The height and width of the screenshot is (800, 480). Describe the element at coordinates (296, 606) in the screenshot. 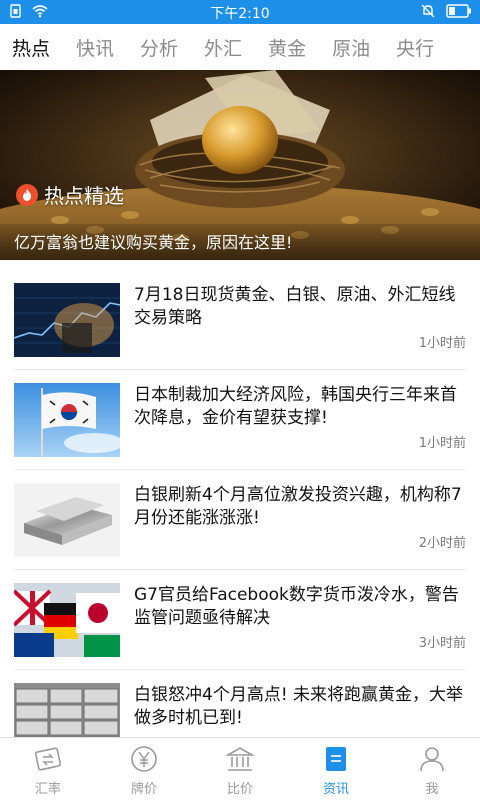

I see `news-title: G7官员给Facebook数字货币泼冷水，警告监管问题亟待解决` at that location.